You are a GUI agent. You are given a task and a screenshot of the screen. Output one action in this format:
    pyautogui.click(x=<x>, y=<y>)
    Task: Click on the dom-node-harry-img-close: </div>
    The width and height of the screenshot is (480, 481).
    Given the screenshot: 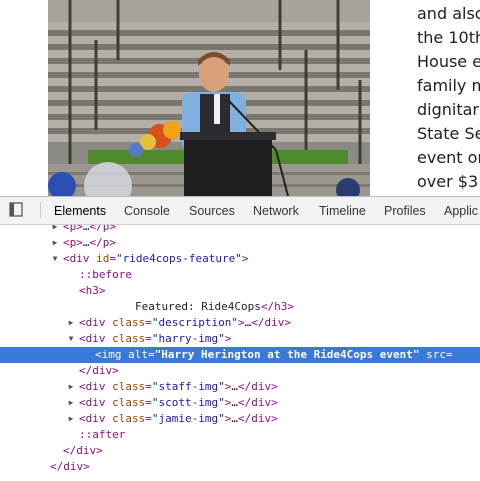 What is the action you would take?
    pyautogui.click(x=240, y=371)
    